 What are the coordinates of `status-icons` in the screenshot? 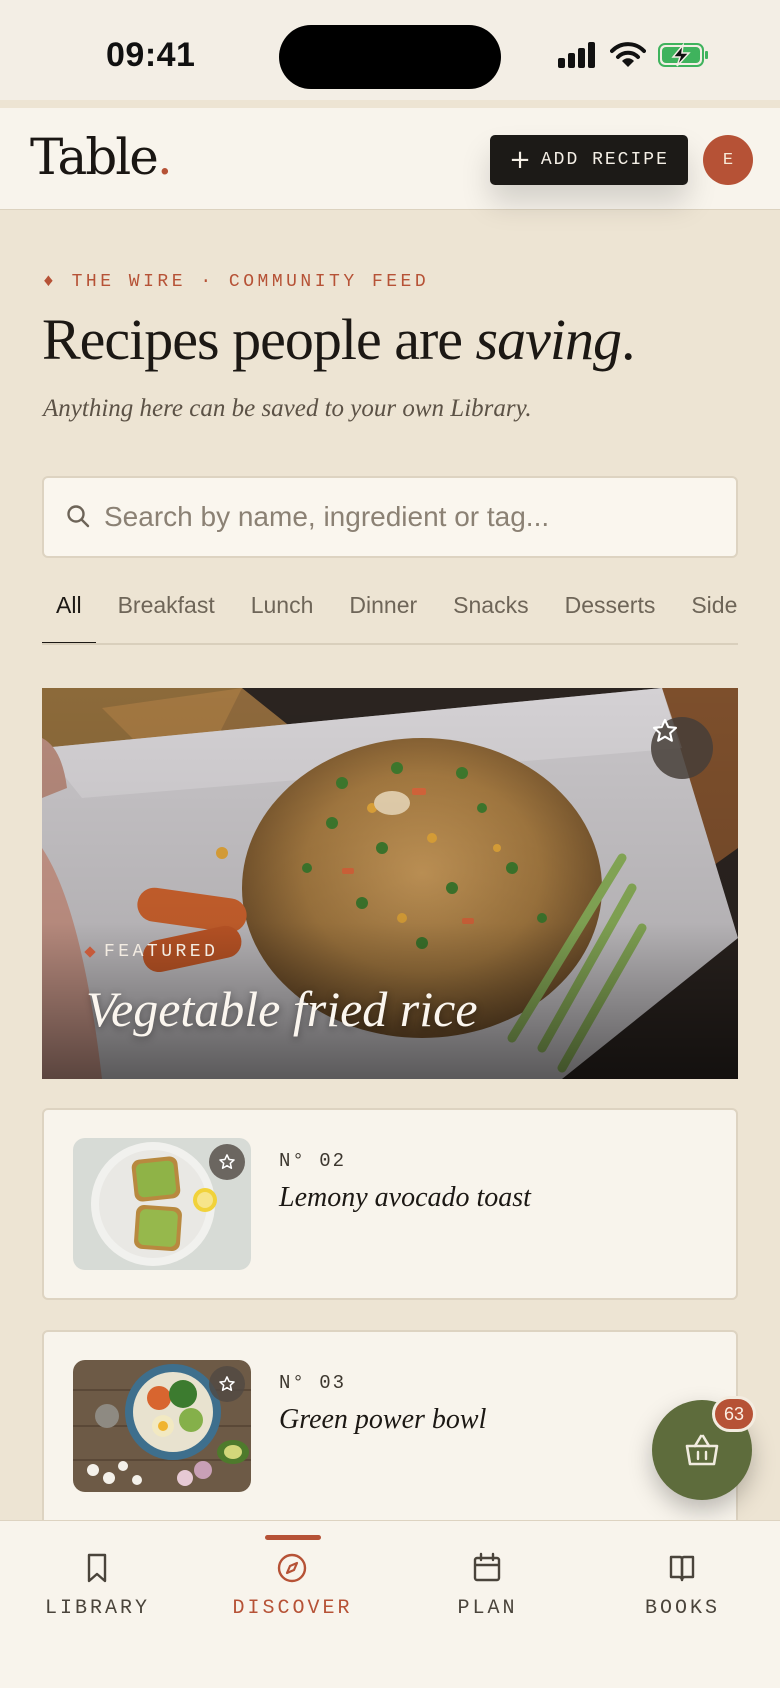 It's located at (634, 55).